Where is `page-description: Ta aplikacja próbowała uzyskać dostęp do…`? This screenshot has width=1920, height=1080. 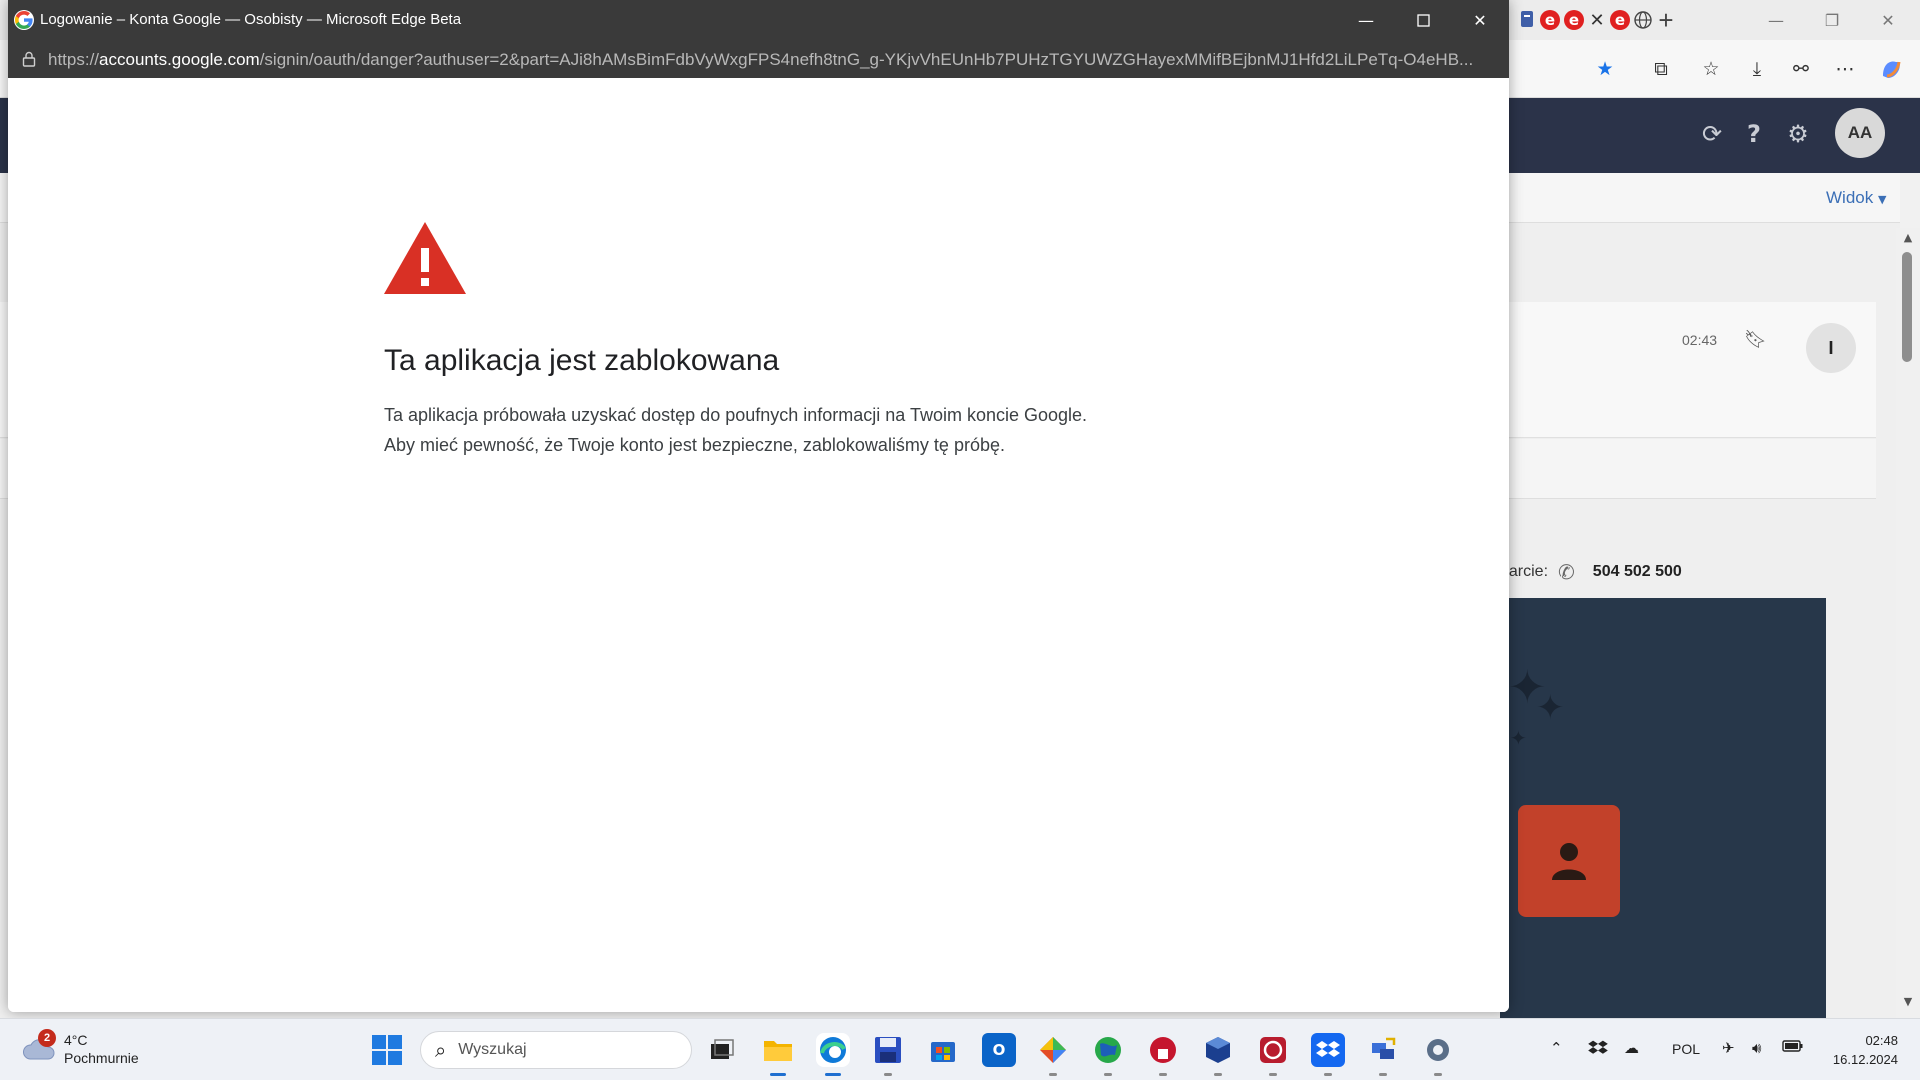
page-description: Ta aplikacja próbowała uzyskać dostęp do… is located at coordinates (735, 430).